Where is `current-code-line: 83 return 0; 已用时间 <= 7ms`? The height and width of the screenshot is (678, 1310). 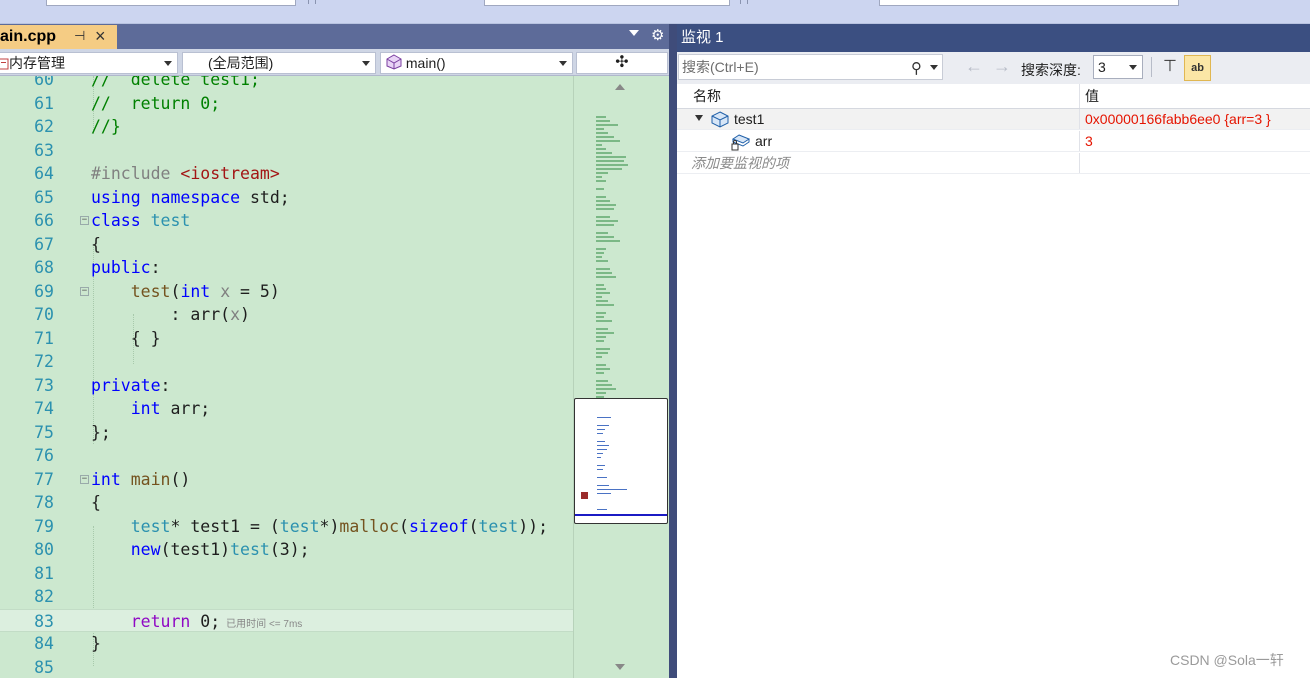
current-code-line: 83 return 0; 已用时间 <= 7ms is located at coordinates (286, 620).